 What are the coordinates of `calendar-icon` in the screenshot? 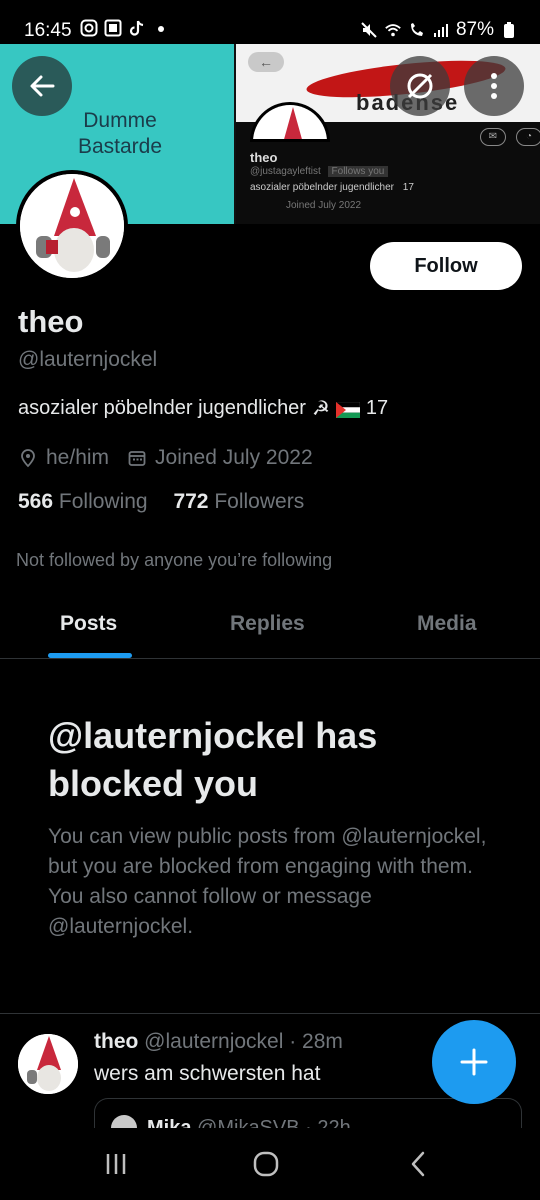 It's located at (137, 458).